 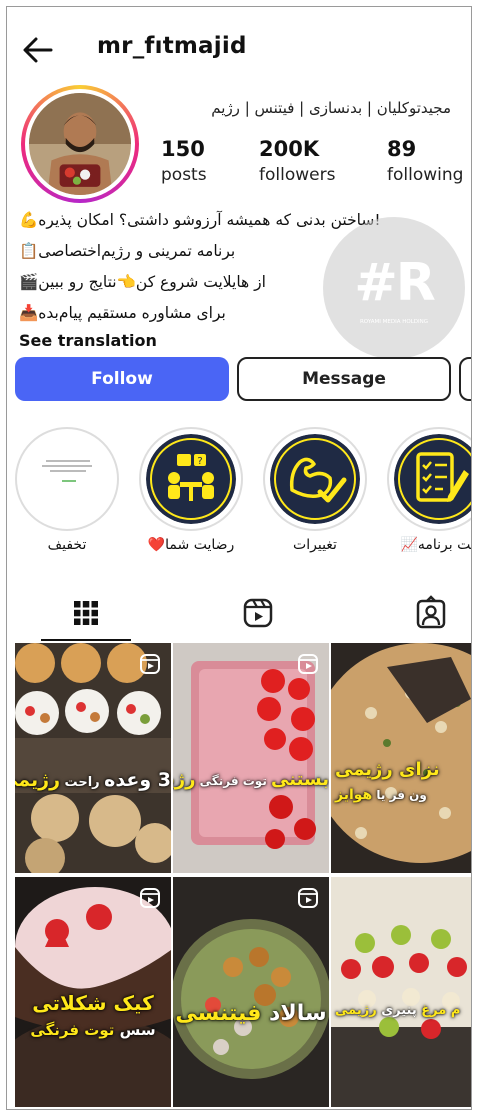 What do you see at coordinates (393, 322) in the screenshot?
I see `watermark-subtext: ROYAMI MEDIA HOLDING` at bounding box center [393, 322].